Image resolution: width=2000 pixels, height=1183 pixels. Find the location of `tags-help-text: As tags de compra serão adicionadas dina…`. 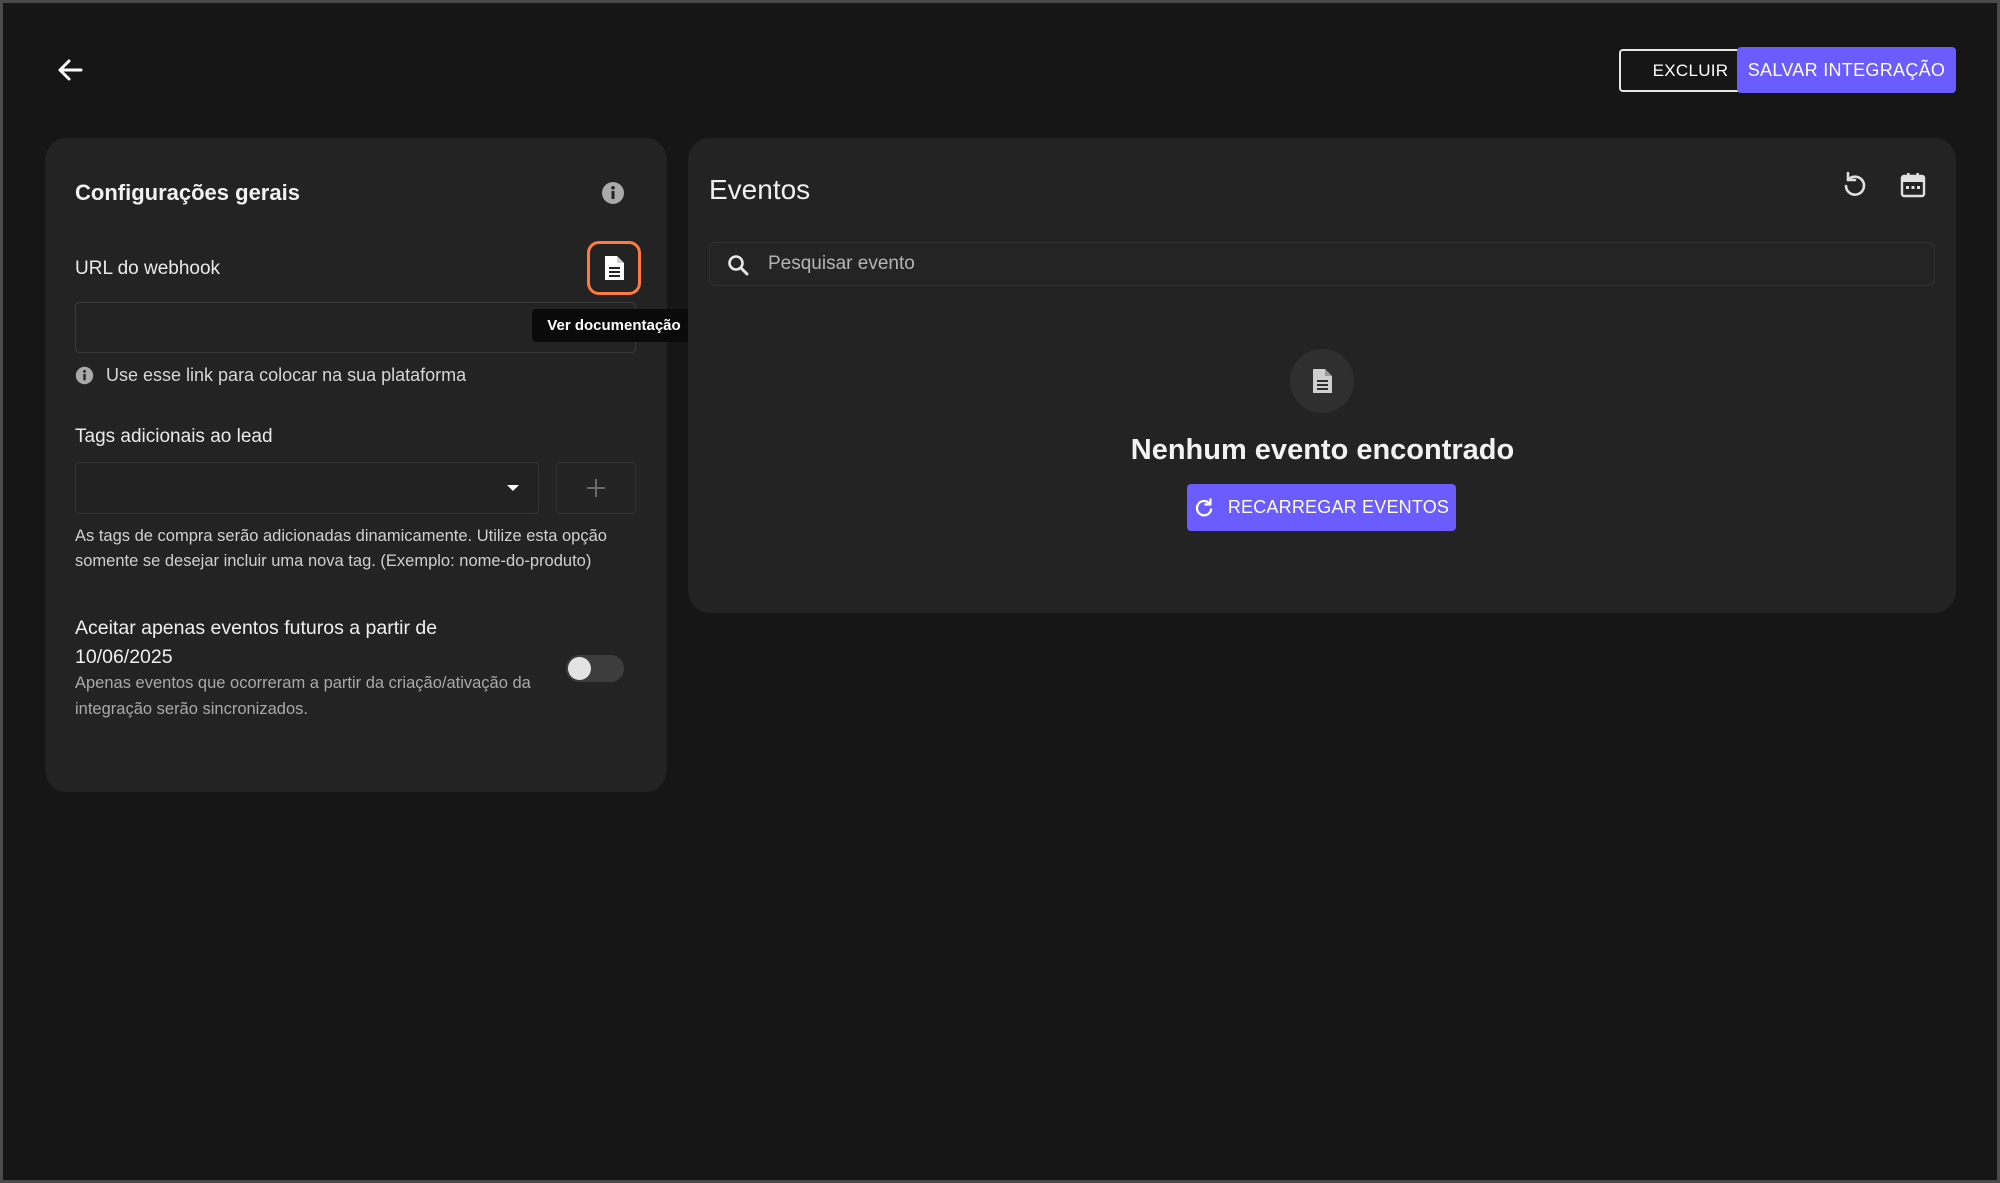

tags-help-text: As tags de compra serão adicionadas dina… is located at coordinates (341, 548).